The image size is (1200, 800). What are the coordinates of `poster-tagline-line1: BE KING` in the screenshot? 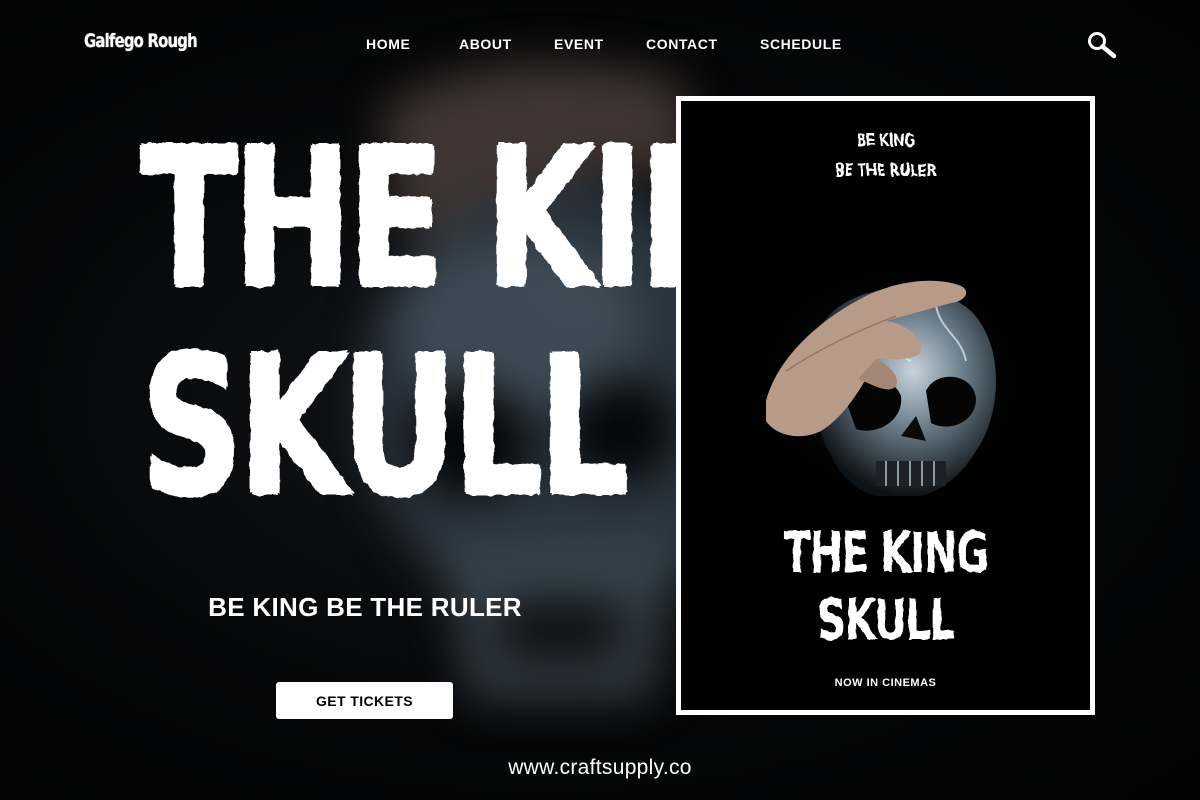 It's located at (885, 141).